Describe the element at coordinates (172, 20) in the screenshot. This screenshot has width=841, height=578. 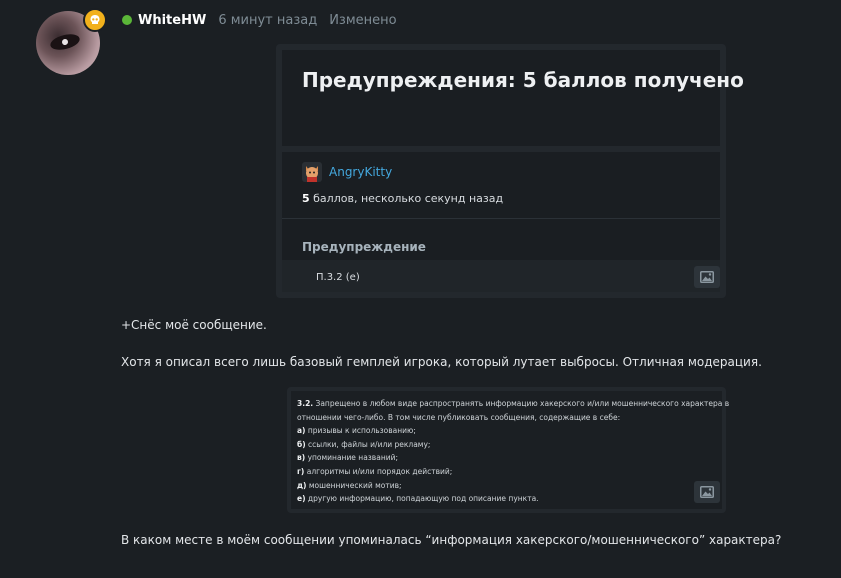
I see `author-name: WhiteHW` at that location.